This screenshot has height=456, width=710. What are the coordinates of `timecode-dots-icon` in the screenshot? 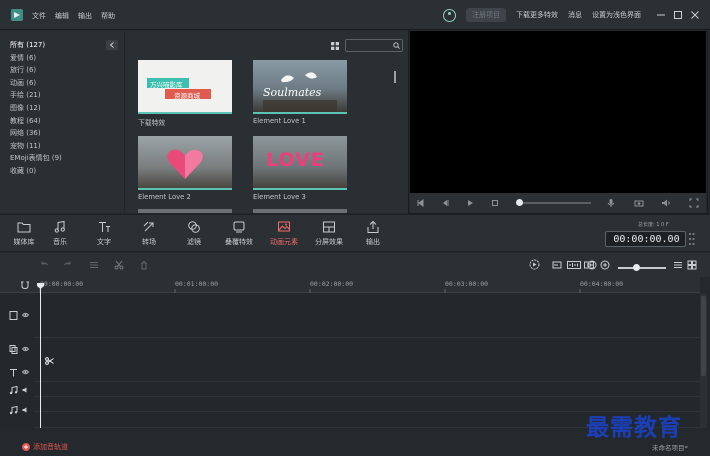 It's located at (692, 239).